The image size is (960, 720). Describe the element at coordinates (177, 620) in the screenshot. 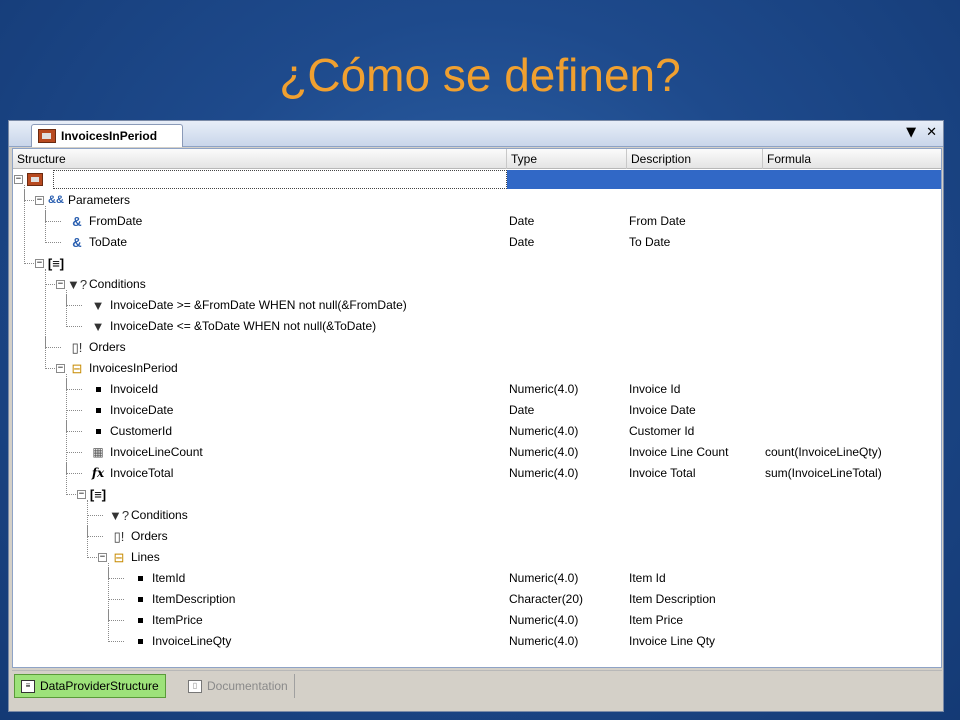

I see `tree-item-label: ItemPrice` at that location.